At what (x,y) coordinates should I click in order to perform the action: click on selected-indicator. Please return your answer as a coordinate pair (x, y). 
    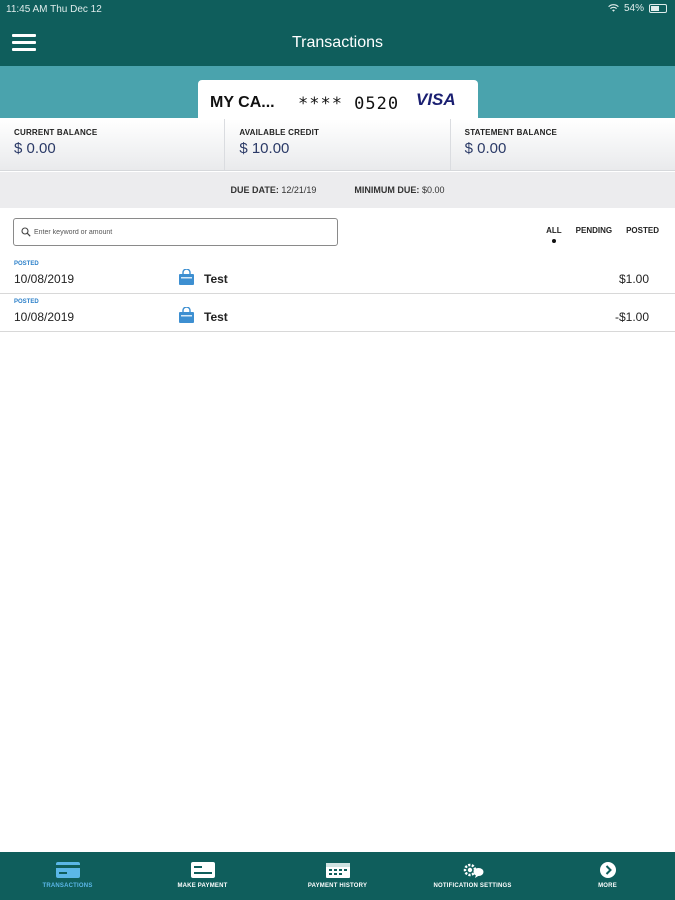
    Looking at the image, I should click on (553, 241).